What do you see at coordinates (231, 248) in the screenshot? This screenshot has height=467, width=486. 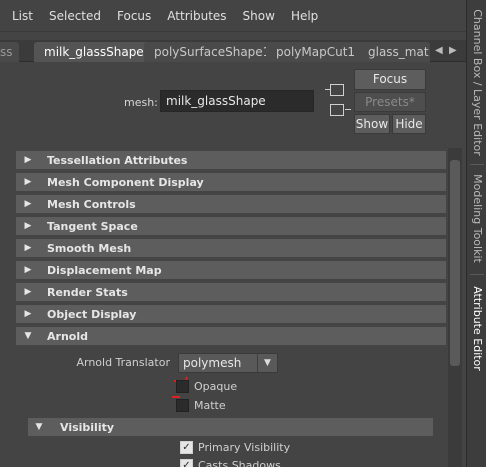 I see `section-smooth-mesh: ▶ Smooth Mesh` at bounding box center [231, 248].